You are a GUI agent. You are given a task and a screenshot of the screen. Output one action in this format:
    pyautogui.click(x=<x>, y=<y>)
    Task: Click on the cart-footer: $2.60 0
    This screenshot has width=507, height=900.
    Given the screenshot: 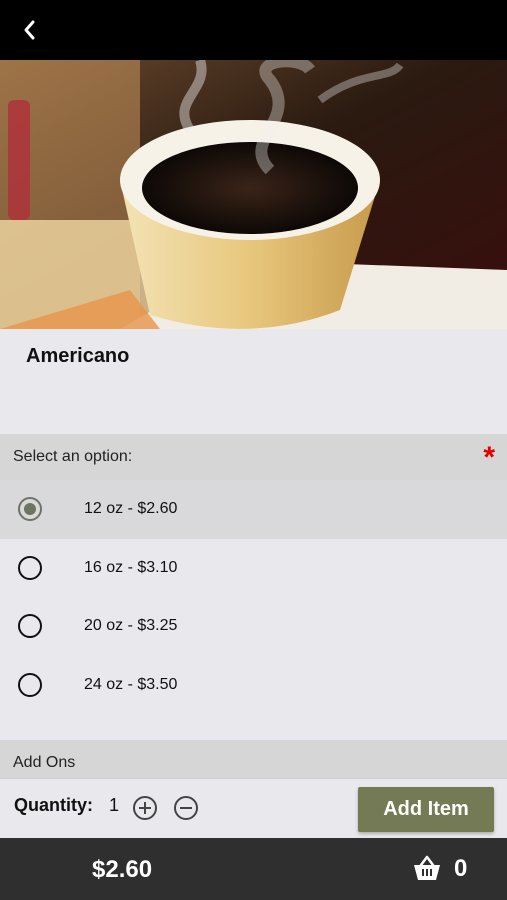 What is the action you would take?
    pyautogui.click(x=253, y=869)
    